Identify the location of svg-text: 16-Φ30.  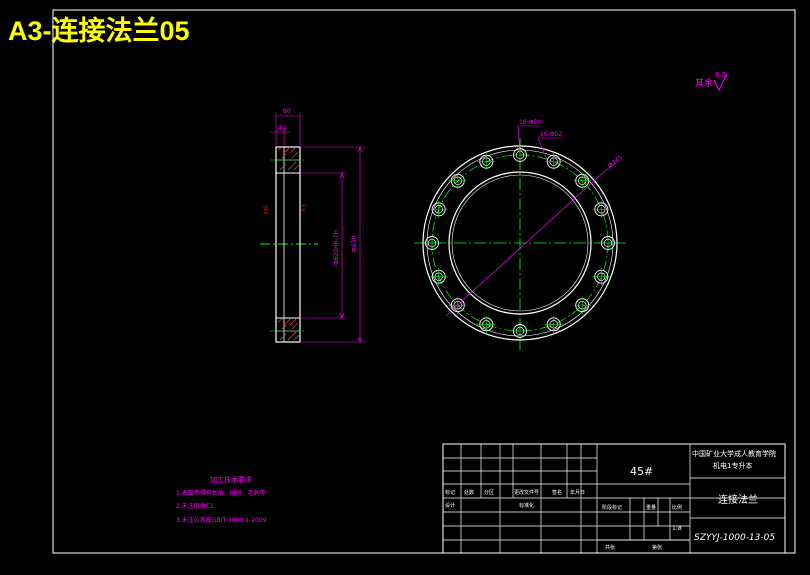
(530, 122).